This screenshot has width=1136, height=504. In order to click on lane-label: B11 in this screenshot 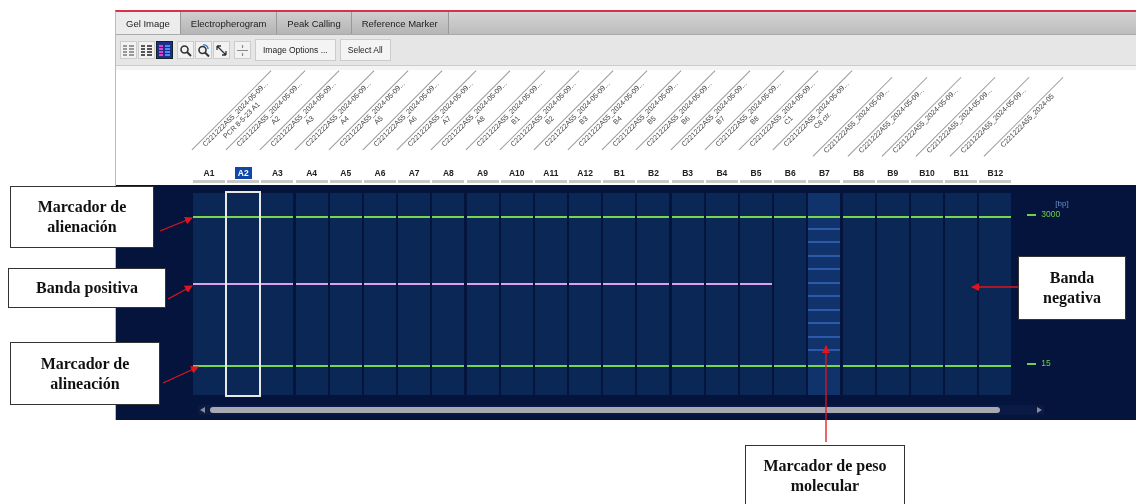, I will do `click(961, 173)`.